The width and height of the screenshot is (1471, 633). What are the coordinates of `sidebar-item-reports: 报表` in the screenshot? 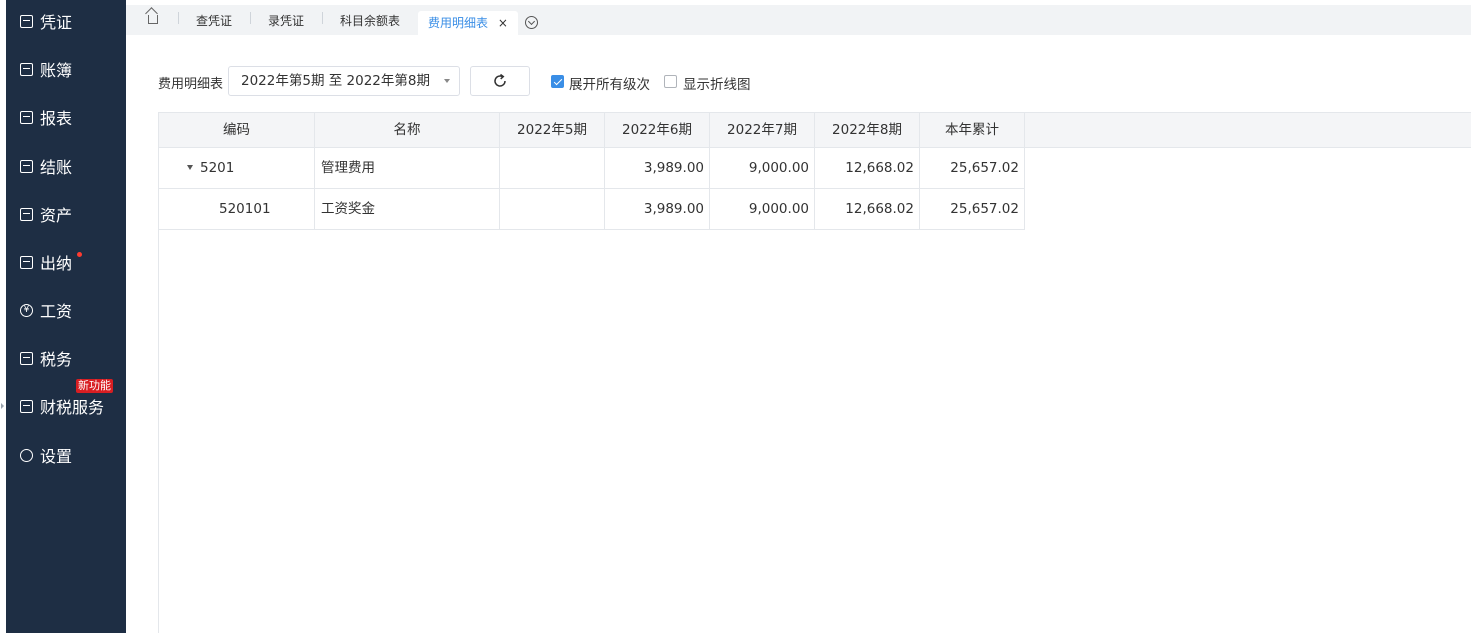 It's located at (66, 117).